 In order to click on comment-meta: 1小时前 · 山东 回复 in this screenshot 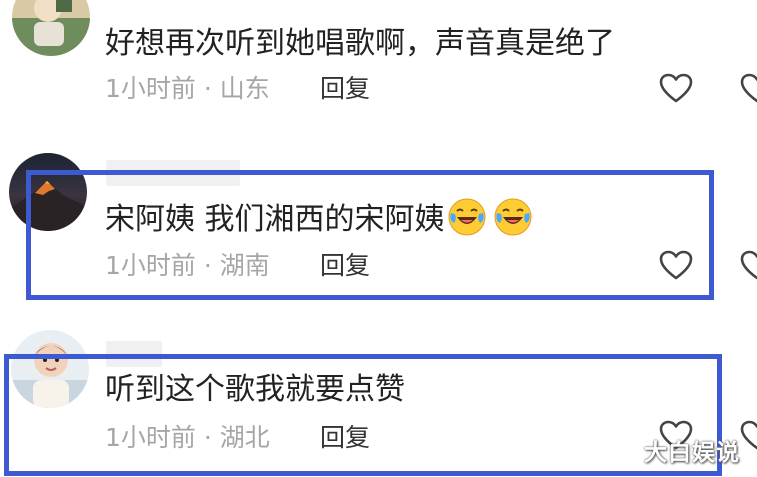, I will do `click(237, 89)`.